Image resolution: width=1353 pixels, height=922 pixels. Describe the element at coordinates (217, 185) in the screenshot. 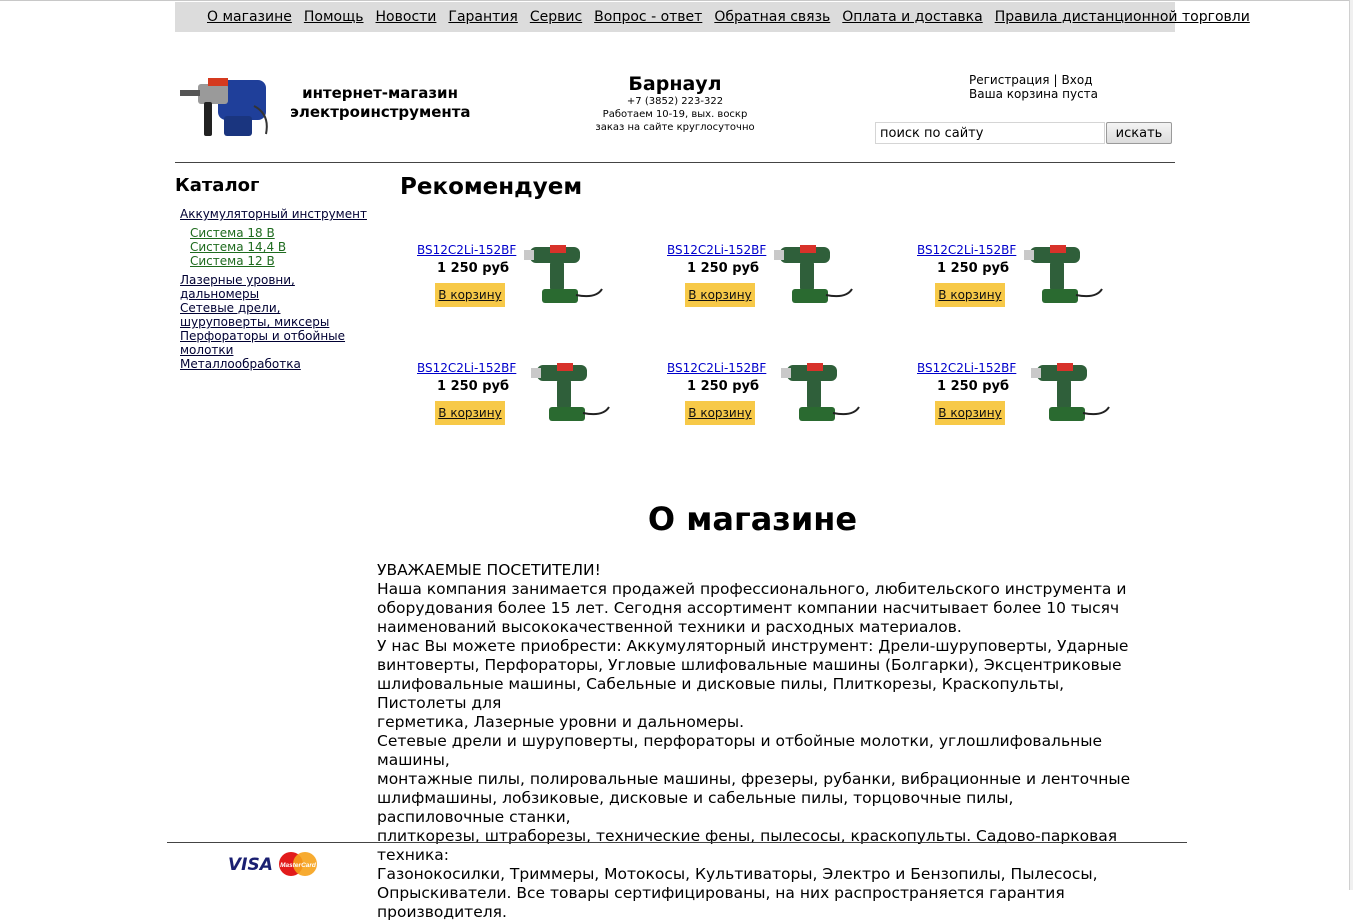

I see `catalog-title: Каталог` at that location.